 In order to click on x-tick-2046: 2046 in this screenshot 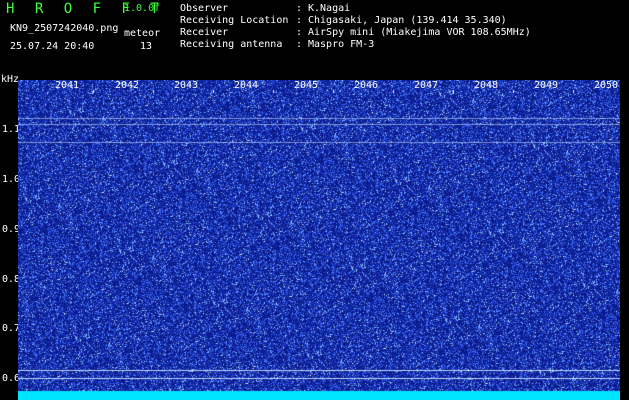, I will do `click(366, 85)`.